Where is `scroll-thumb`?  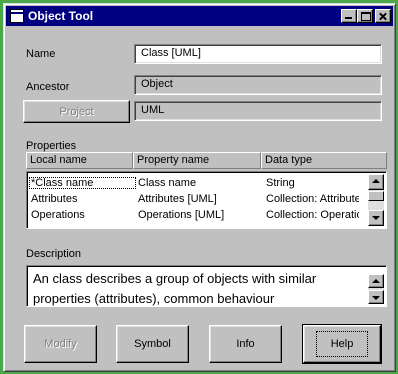
scroll-thumb is located at coordinates (376, 196).